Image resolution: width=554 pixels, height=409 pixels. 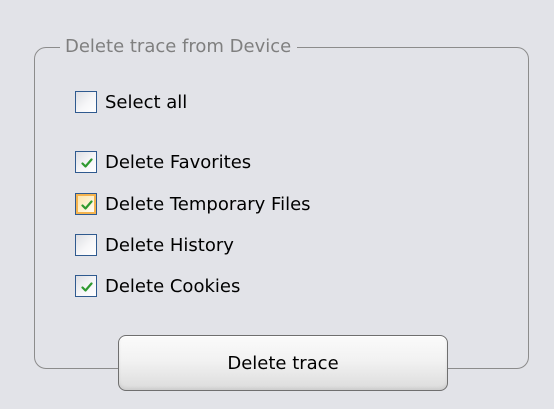 I want to click on delete-favorites-label: Delete Favorites, so click(x=178, y=162).